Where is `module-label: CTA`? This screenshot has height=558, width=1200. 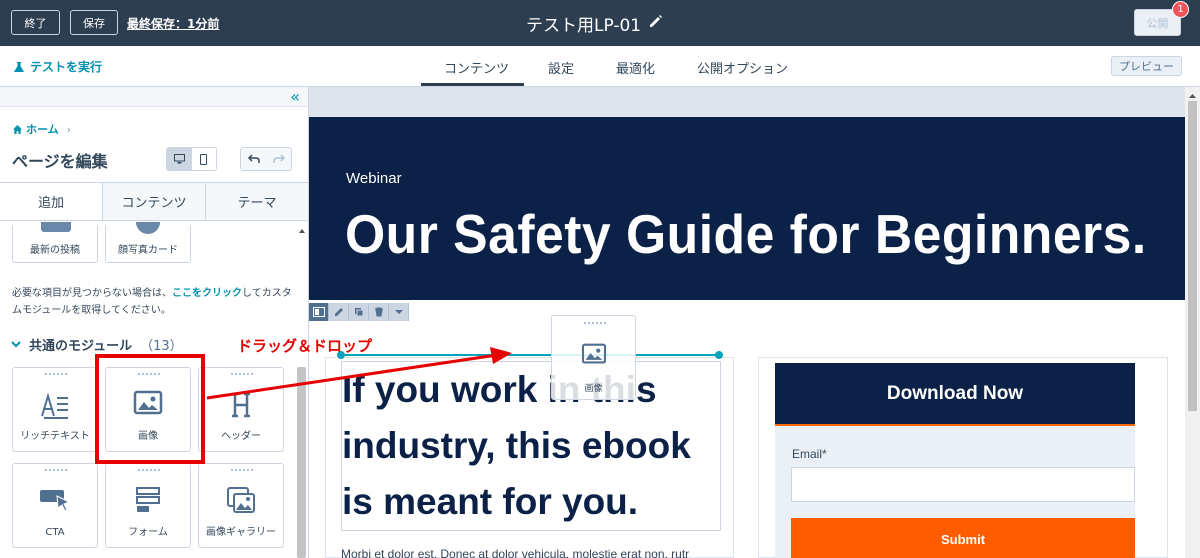 module-label: CTA is located at coordinates (55, 532).